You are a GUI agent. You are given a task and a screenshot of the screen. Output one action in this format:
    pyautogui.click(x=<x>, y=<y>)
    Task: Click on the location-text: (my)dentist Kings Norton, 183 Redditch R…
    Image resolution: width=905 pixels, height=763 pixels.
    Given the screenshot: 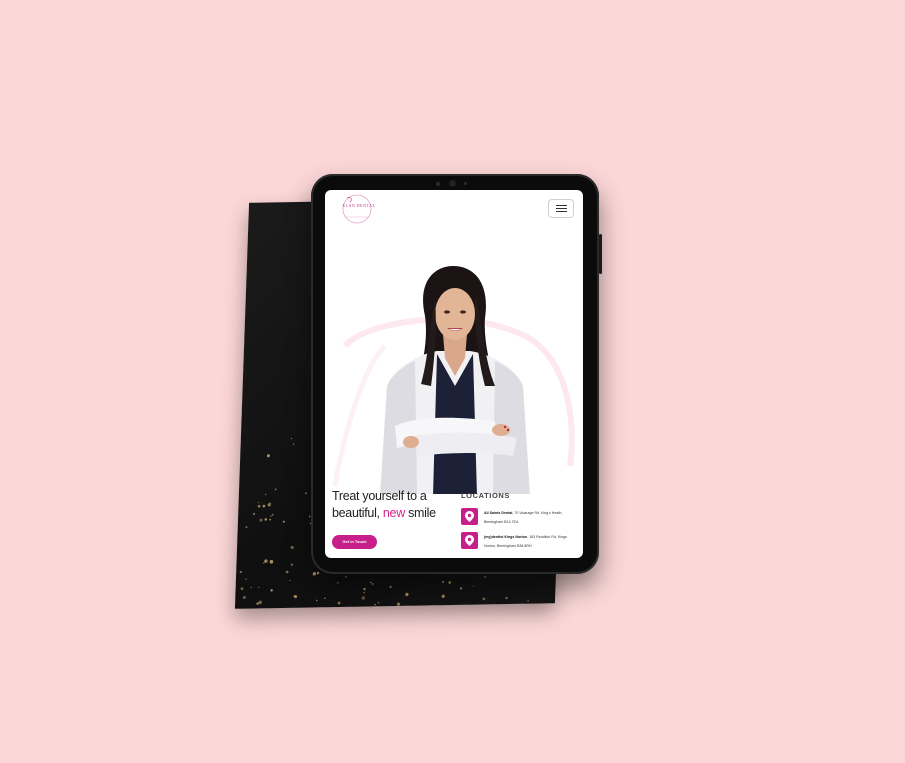 What is the action you would take?
    pyautogui.click(x=529, y=541)
    